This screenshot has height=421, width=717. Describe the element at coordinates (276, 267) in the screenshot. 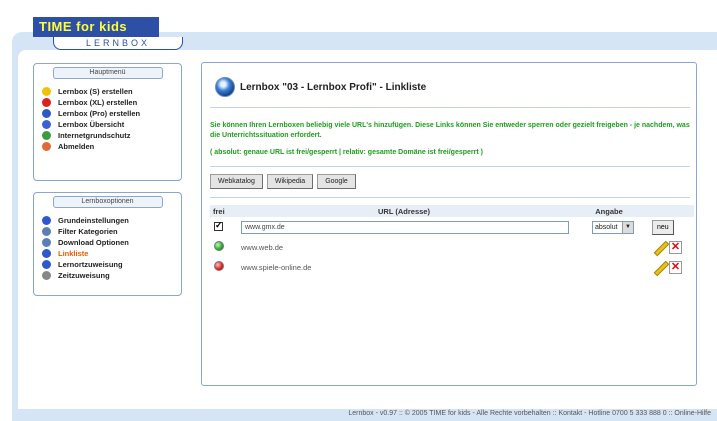

I see `link-url: www.spiele-online.de` at that location.